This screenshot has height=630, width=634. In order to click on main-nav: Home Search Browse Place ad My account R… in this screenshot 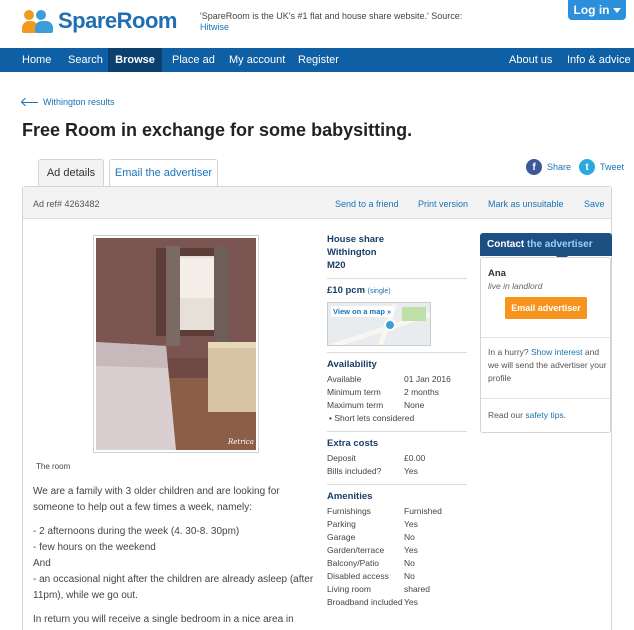, I will do `click(317, 60)`.